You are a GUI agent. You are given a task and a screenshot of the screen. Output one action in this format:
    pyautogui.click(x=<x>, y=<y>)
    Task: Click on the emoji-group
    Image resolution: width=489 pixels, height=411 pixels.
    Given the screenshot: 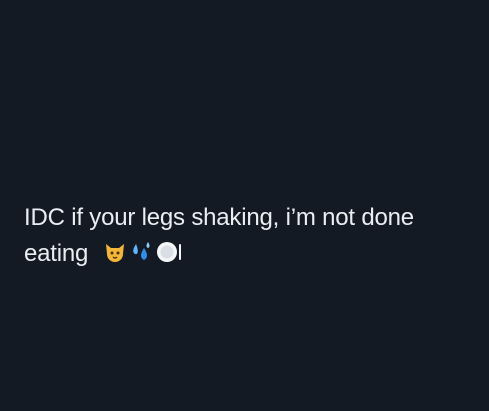 What is the action you would take?
    pyautogui.click(x=143, y=252)
    